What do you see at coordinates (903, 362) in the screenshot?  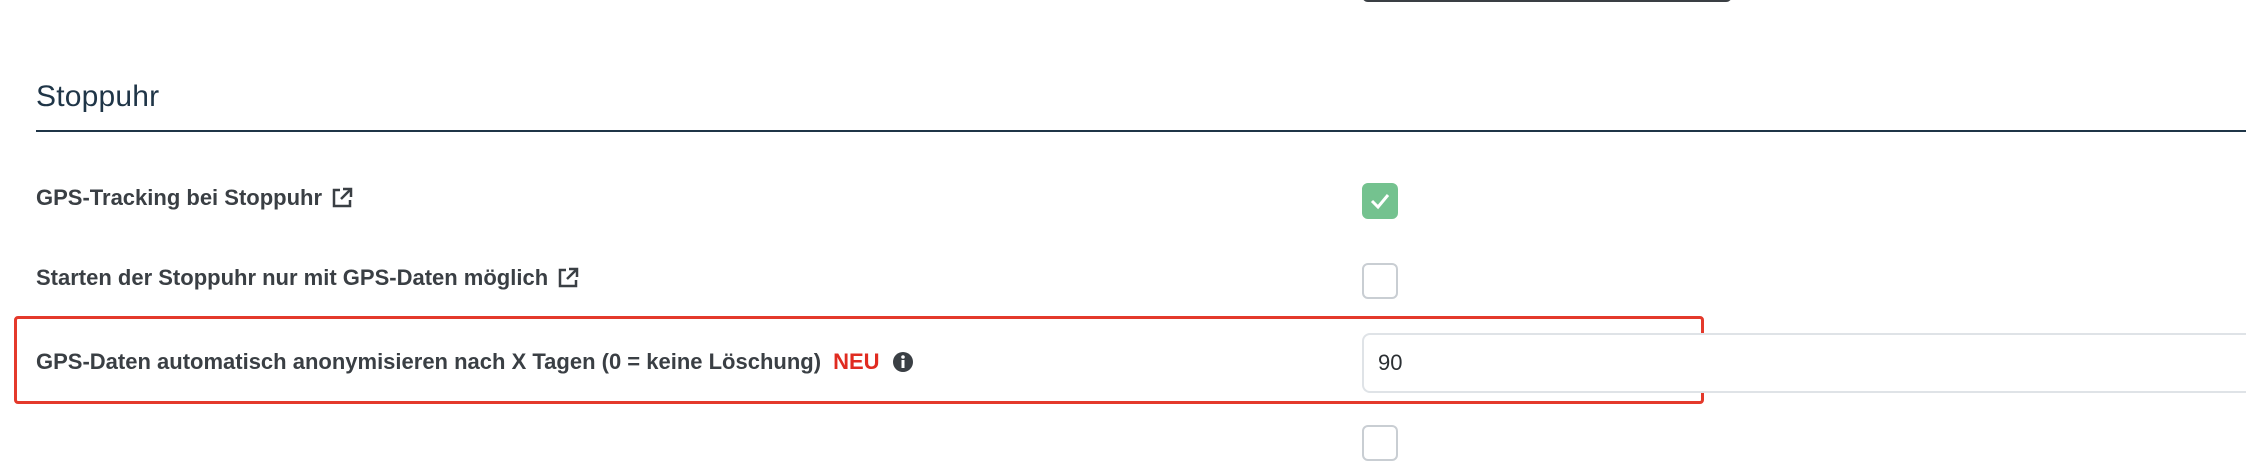 I see `info-icon` at bounding box center [903, 362].